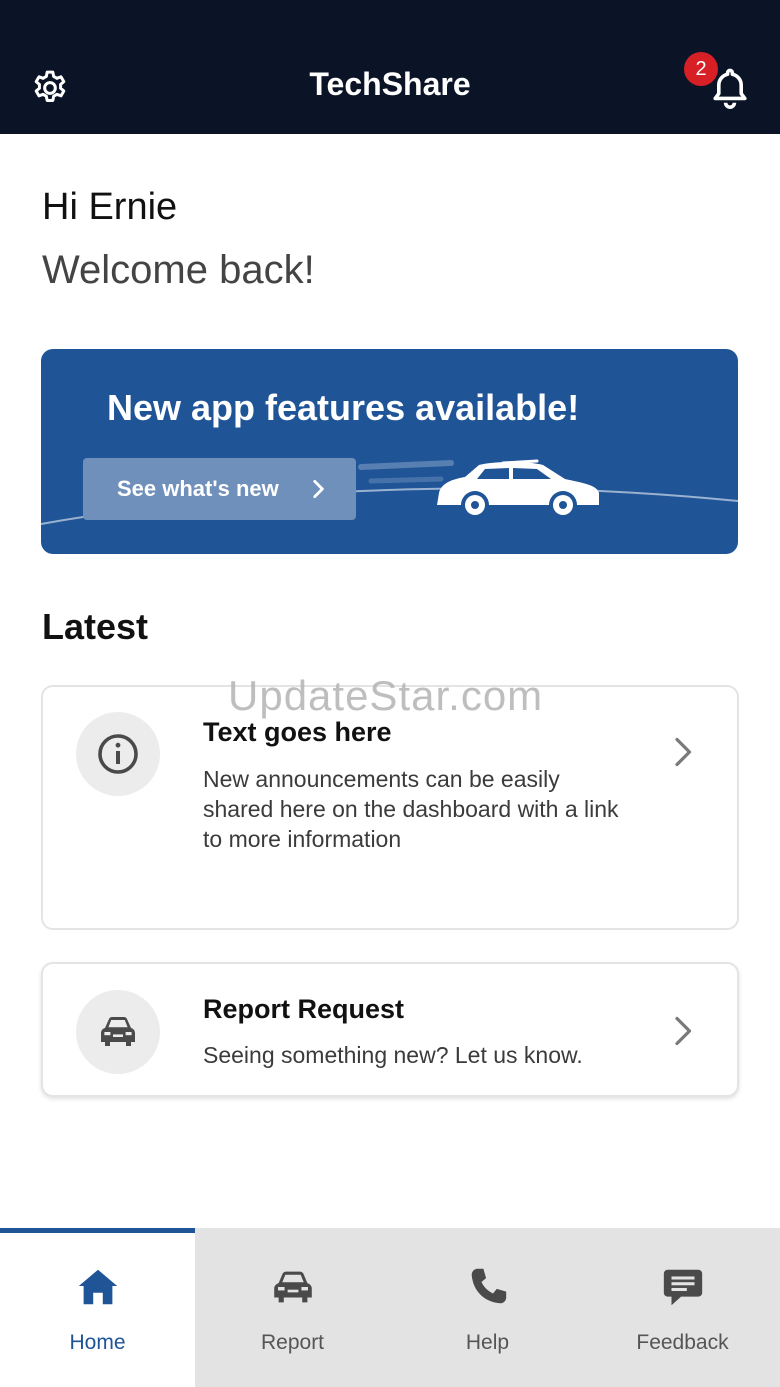 This screenshot has height=1387, width=780. I want to click on watermark-text: UpdateStar.com, so click(386, 695).